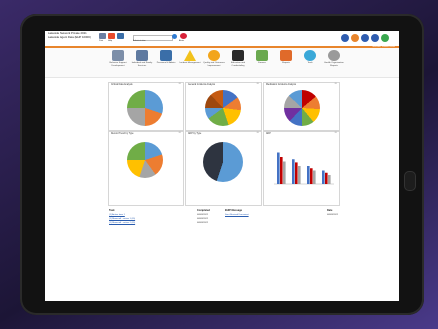 This screenshot has width=438, height=329. What do you see at coordinates (142, 64) in the screenshot?
I see `ribbon-label: Individual and Family Services` at bounding box center [142, 64].